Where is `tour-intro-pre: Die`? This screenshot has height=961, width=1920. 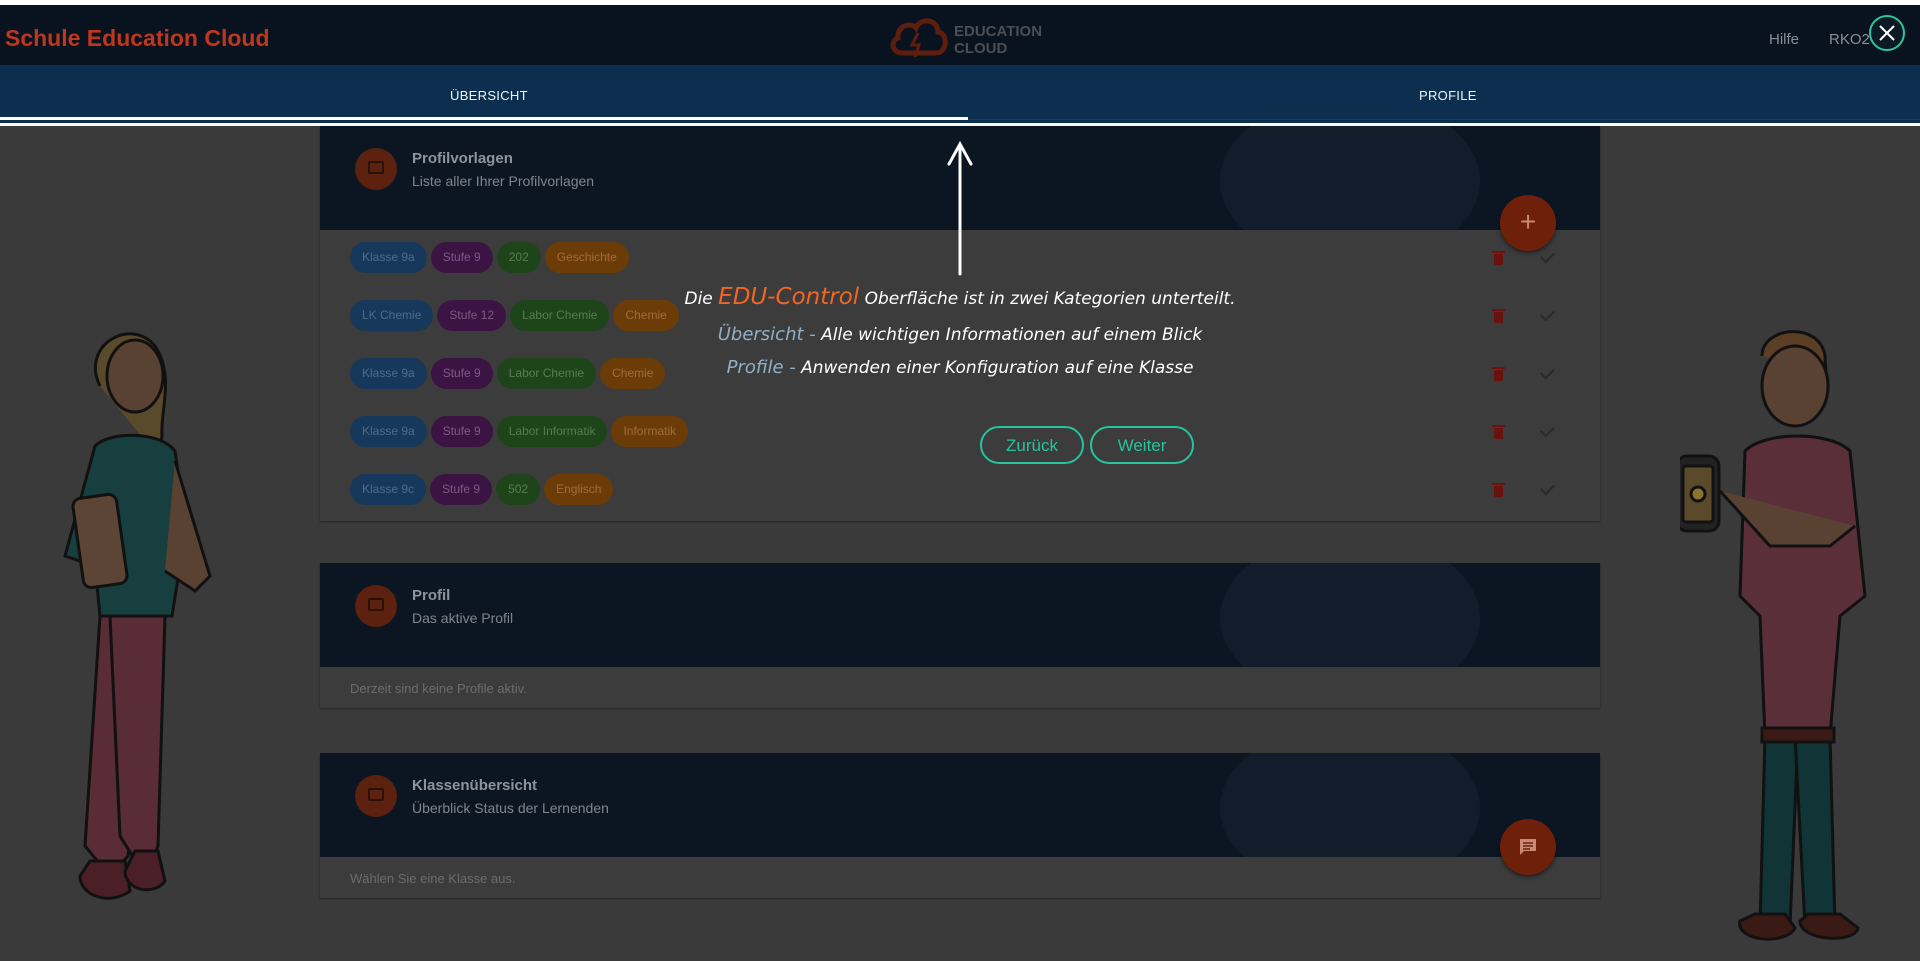
tour-intro-pre: Die is located at coordinates (698, 299).